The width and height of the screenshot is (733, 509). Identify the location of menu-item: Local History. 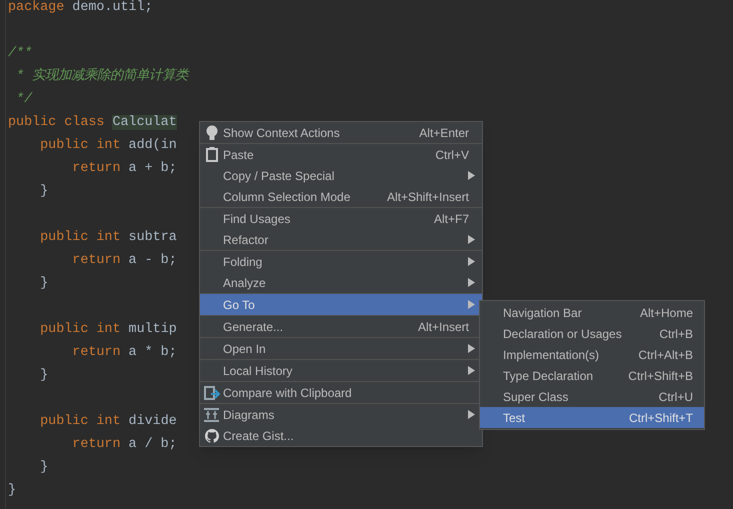
(341, 370).